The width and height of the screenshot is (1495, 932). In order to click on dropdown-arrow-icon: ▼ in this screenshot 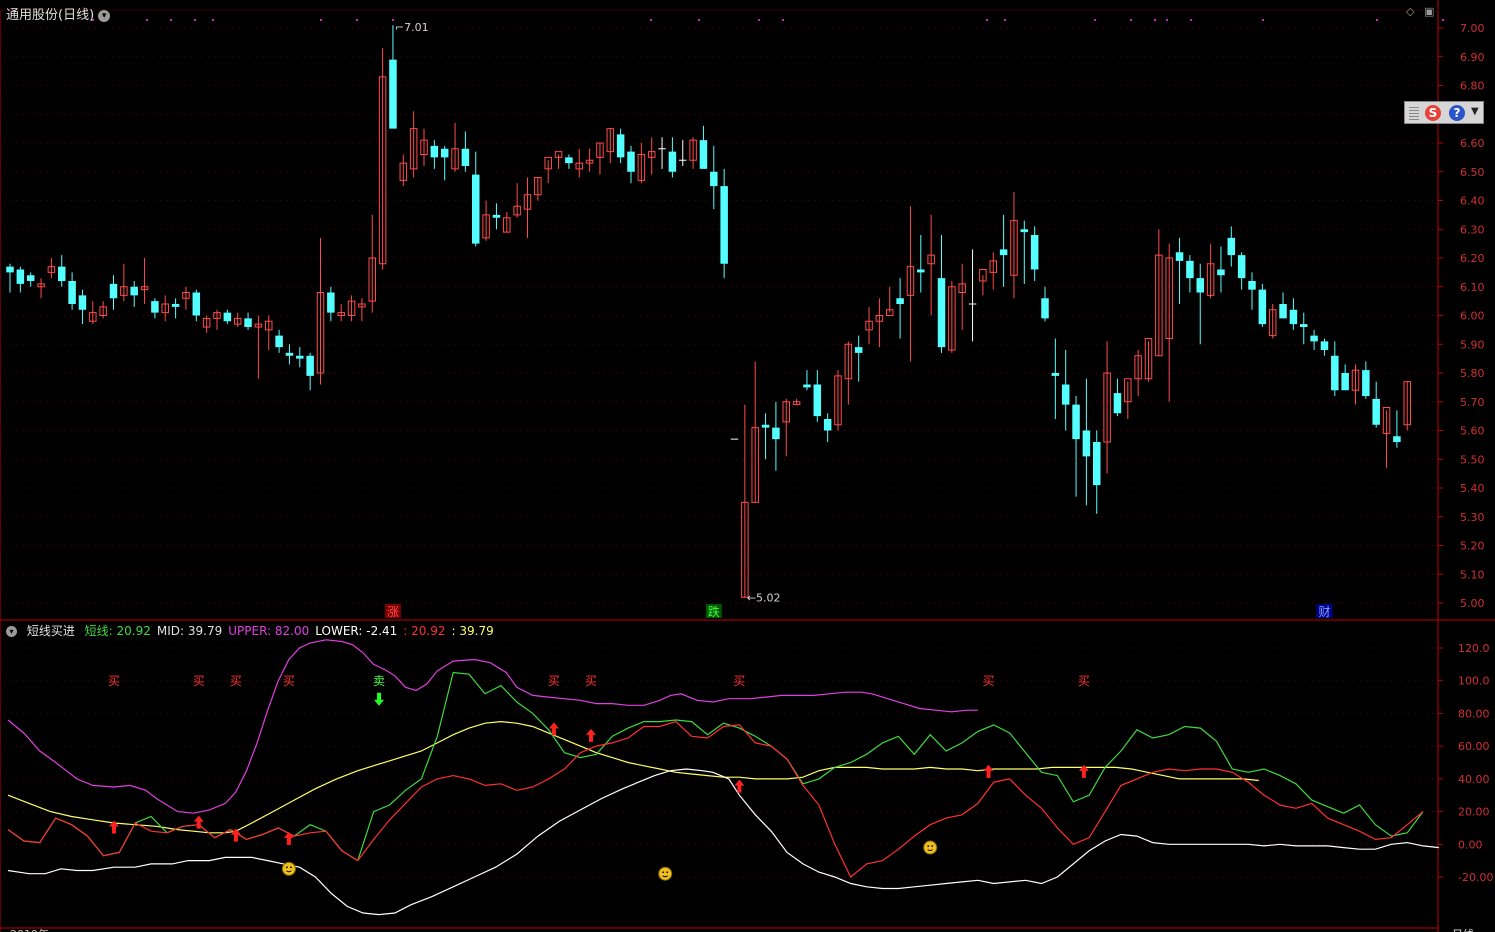, I will do `click(1475, 111)`.